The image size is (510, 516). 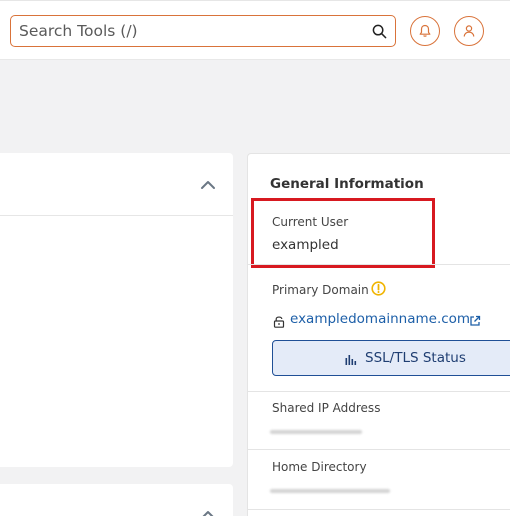 What do you see at coordinates (330, 491) in the screenshot?
I see `home-directory-value-redacted` at bounding box center [330, 491].